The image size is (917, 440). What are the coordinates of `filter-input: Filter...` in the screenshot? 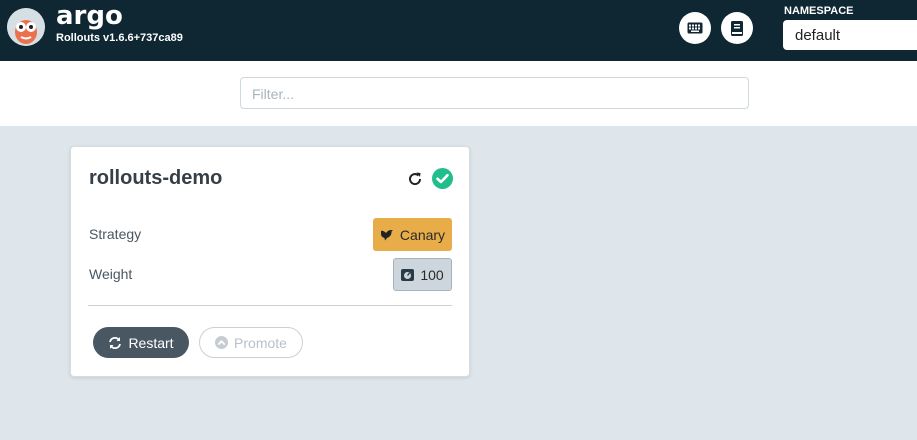 It's located at (494, 93).